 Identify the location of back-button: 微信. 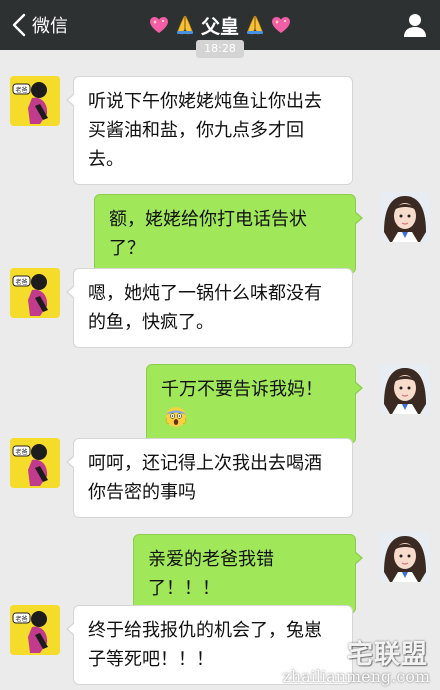
(38, 25).